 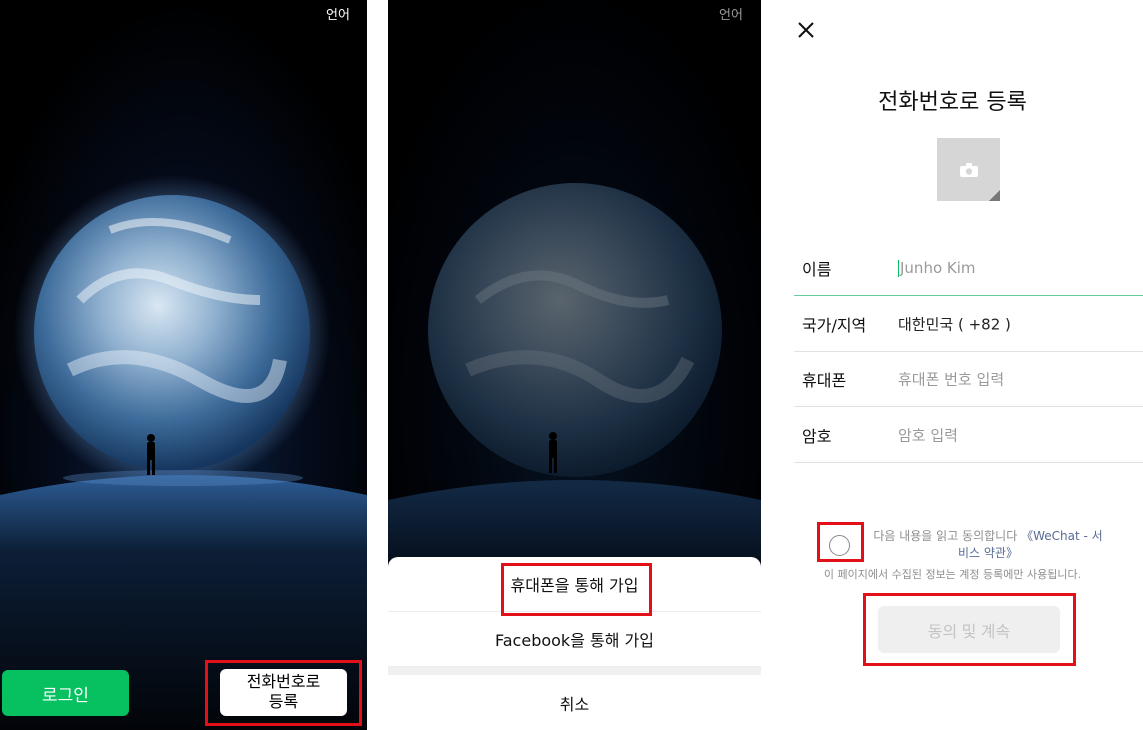 I want to click on phone-input: 휴대폰 번호 입력, so click(x=951, y=379).